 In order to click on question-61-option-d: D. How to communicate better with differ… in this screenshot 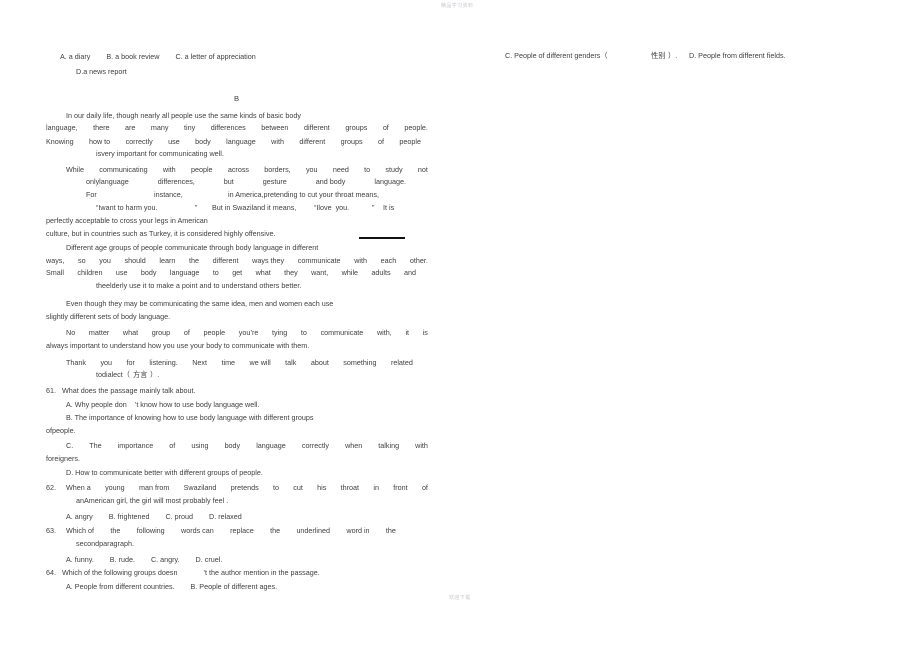, I will do `click(164, 472)`.